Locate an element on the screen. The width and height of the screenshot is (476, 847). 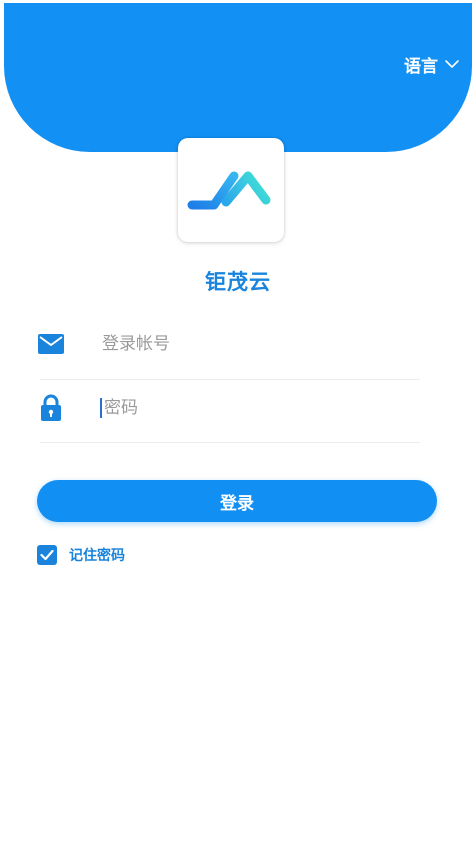
account-divider is located at coordinates (230, 379).